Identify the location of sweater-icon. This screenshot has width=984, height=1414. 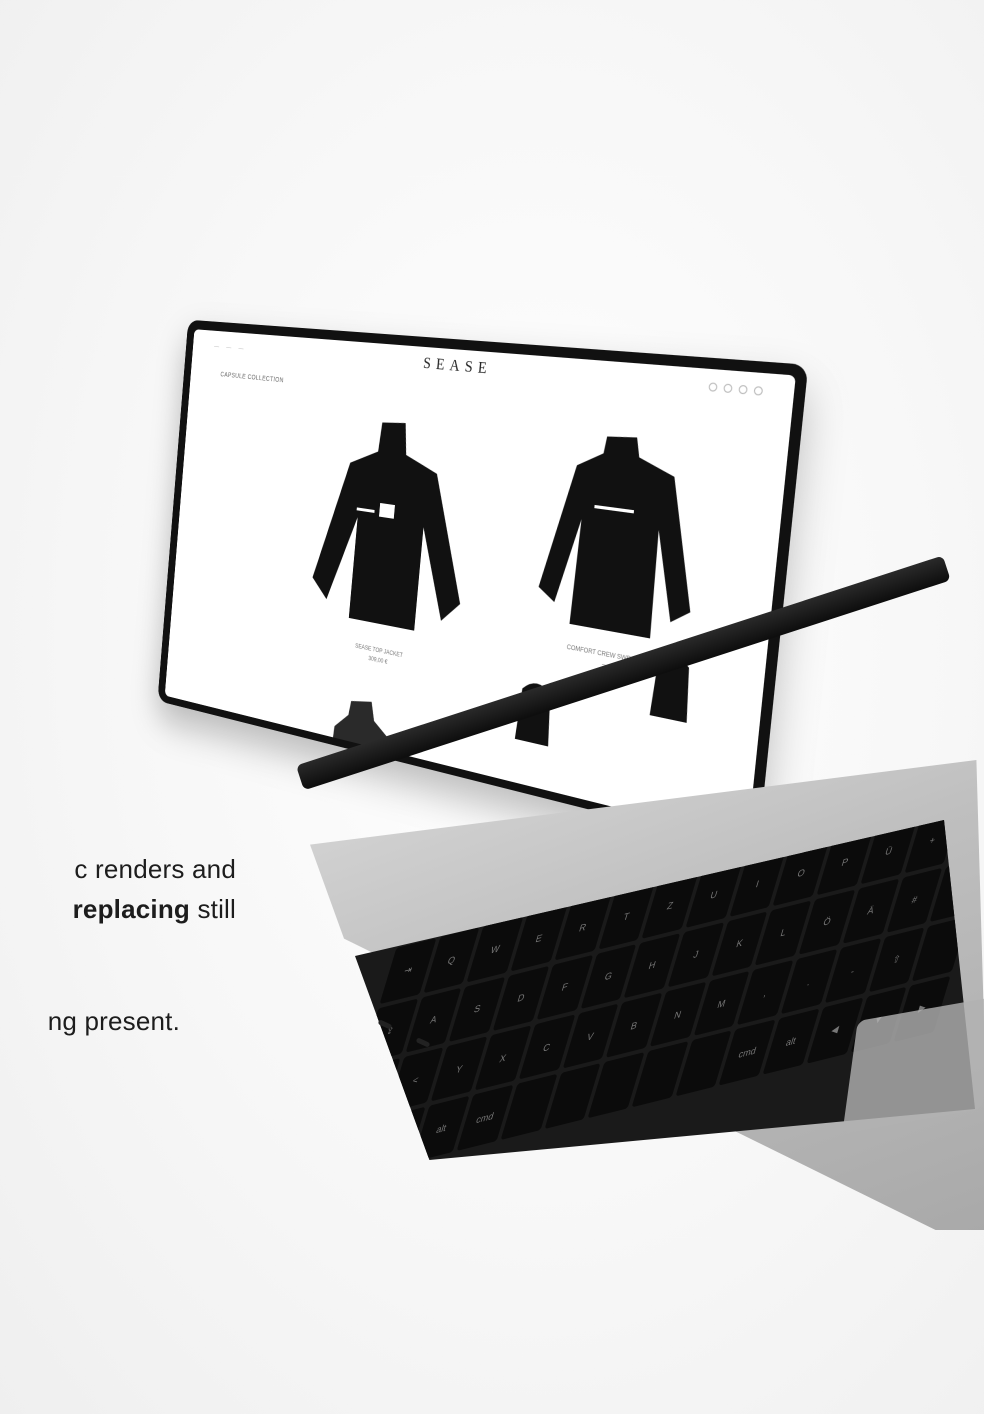
(621, 544).